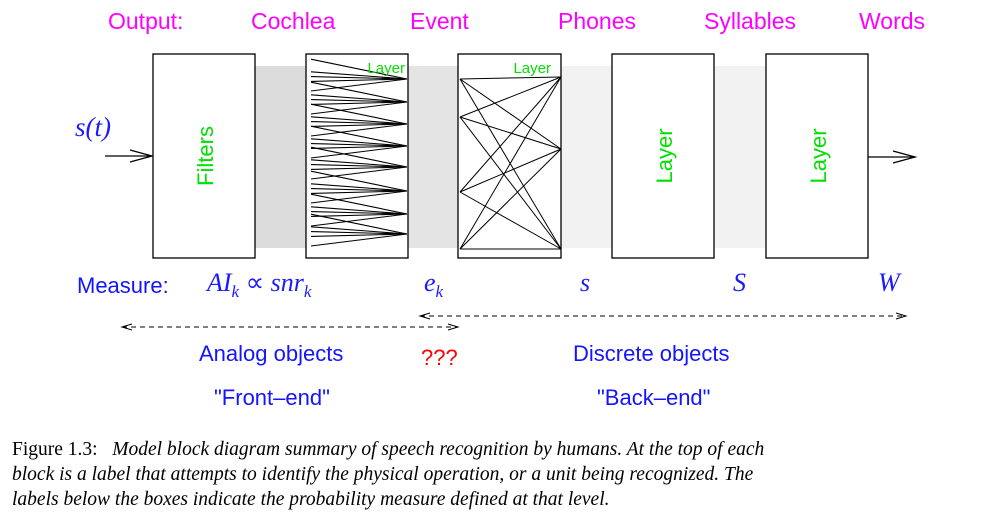 Image resolution: width=991 pixels, height=521 pixels. What do you see at coordinates (740, 157) in the screenshot?
I see `band-phones-syllables` at bounding box center [740, 157].